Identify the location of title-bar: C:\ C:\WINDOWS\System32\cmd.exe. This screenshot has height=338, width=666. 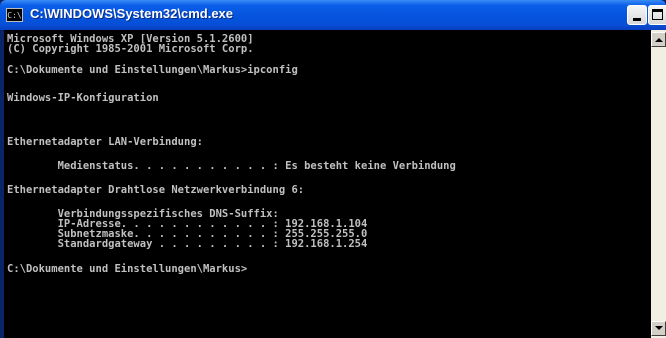
(333, 15).